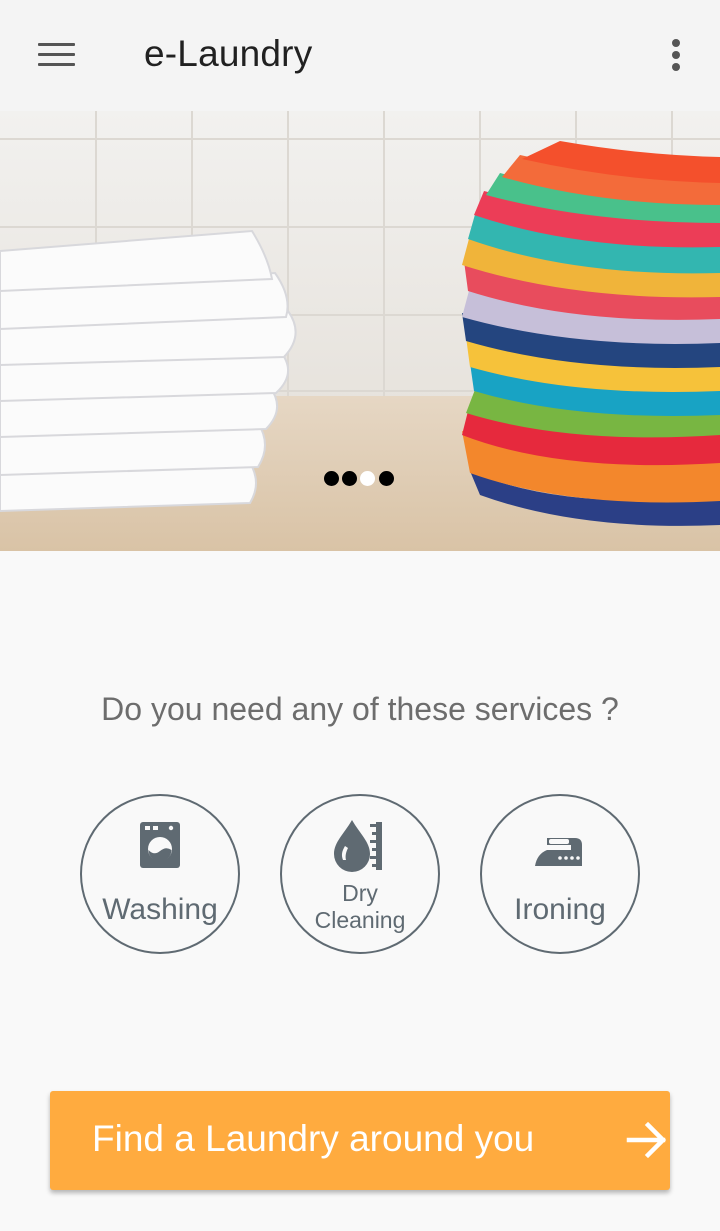  What do you see at coordinates (56, 55) in the screenshot?
I see `hamburger-menu-icon` at bounding box center [56, 55].